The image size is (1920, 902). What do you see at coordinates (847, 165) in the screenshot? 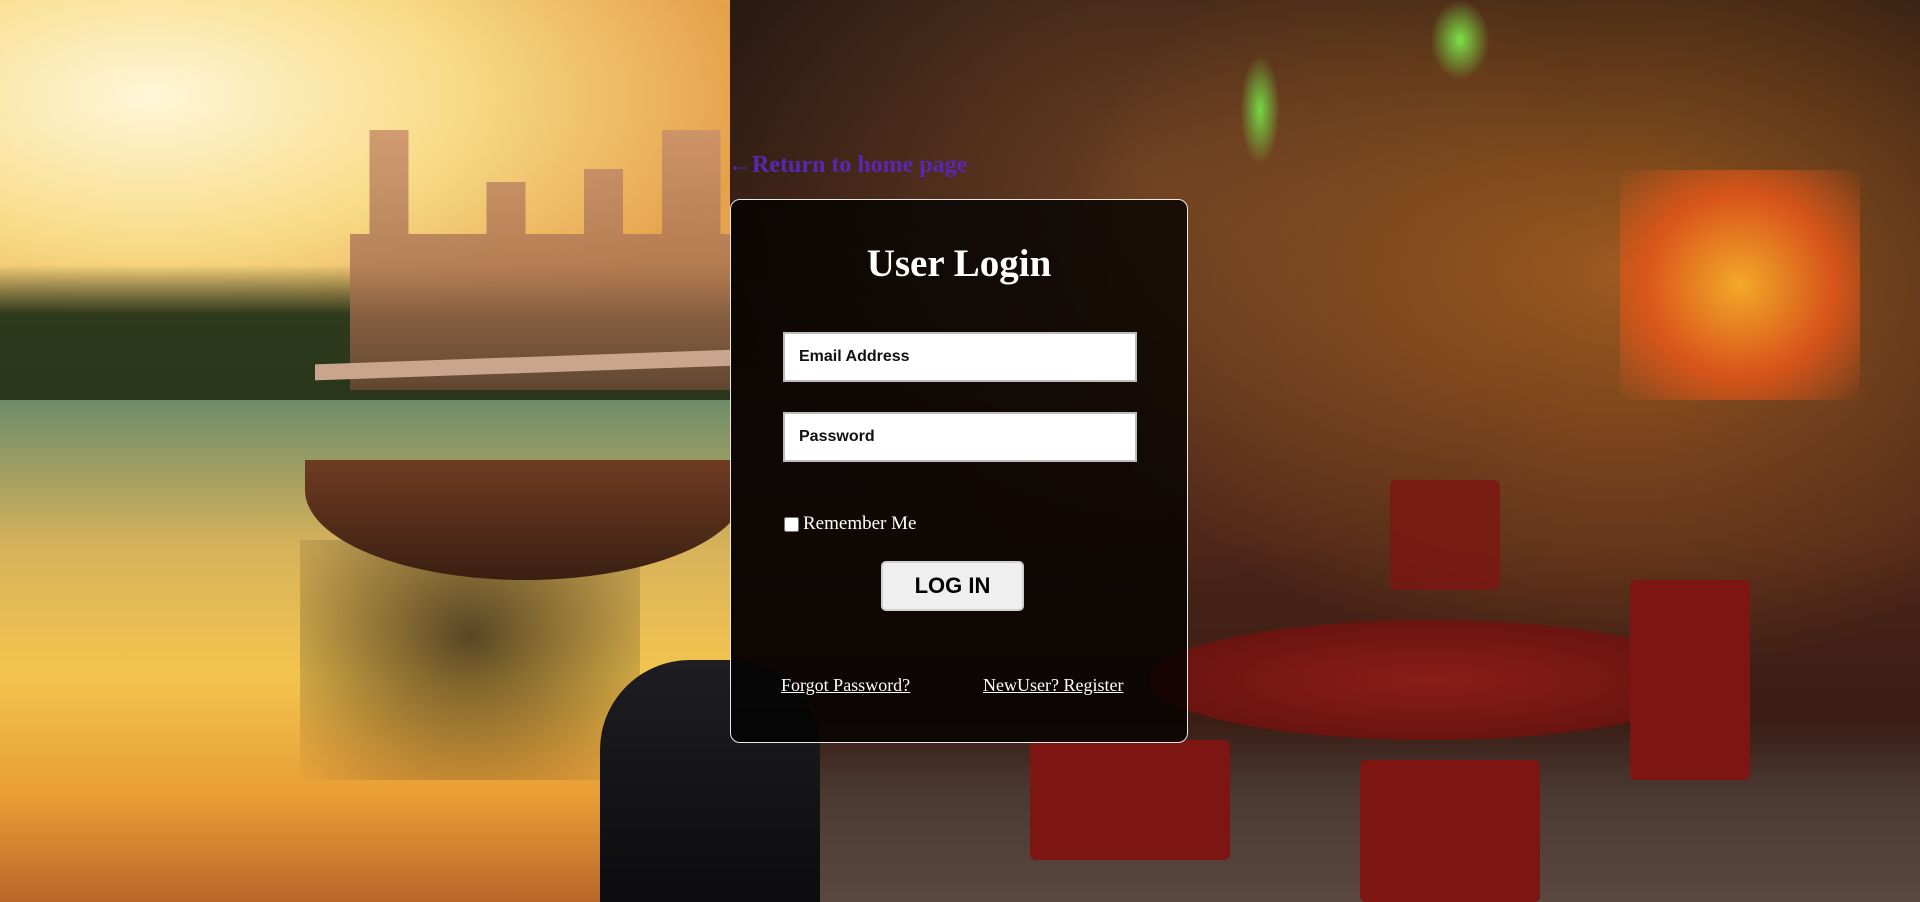
I see `return-home-link: ←Return to home page` at bounding box center [847, 165].